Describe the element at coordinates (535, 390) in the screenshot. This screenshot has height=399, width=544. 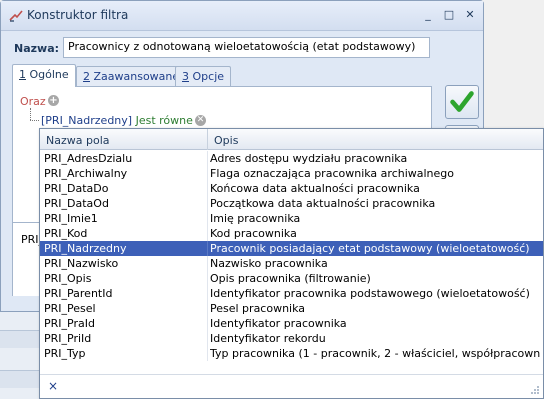
I see `resize-grip-icon` at that location.